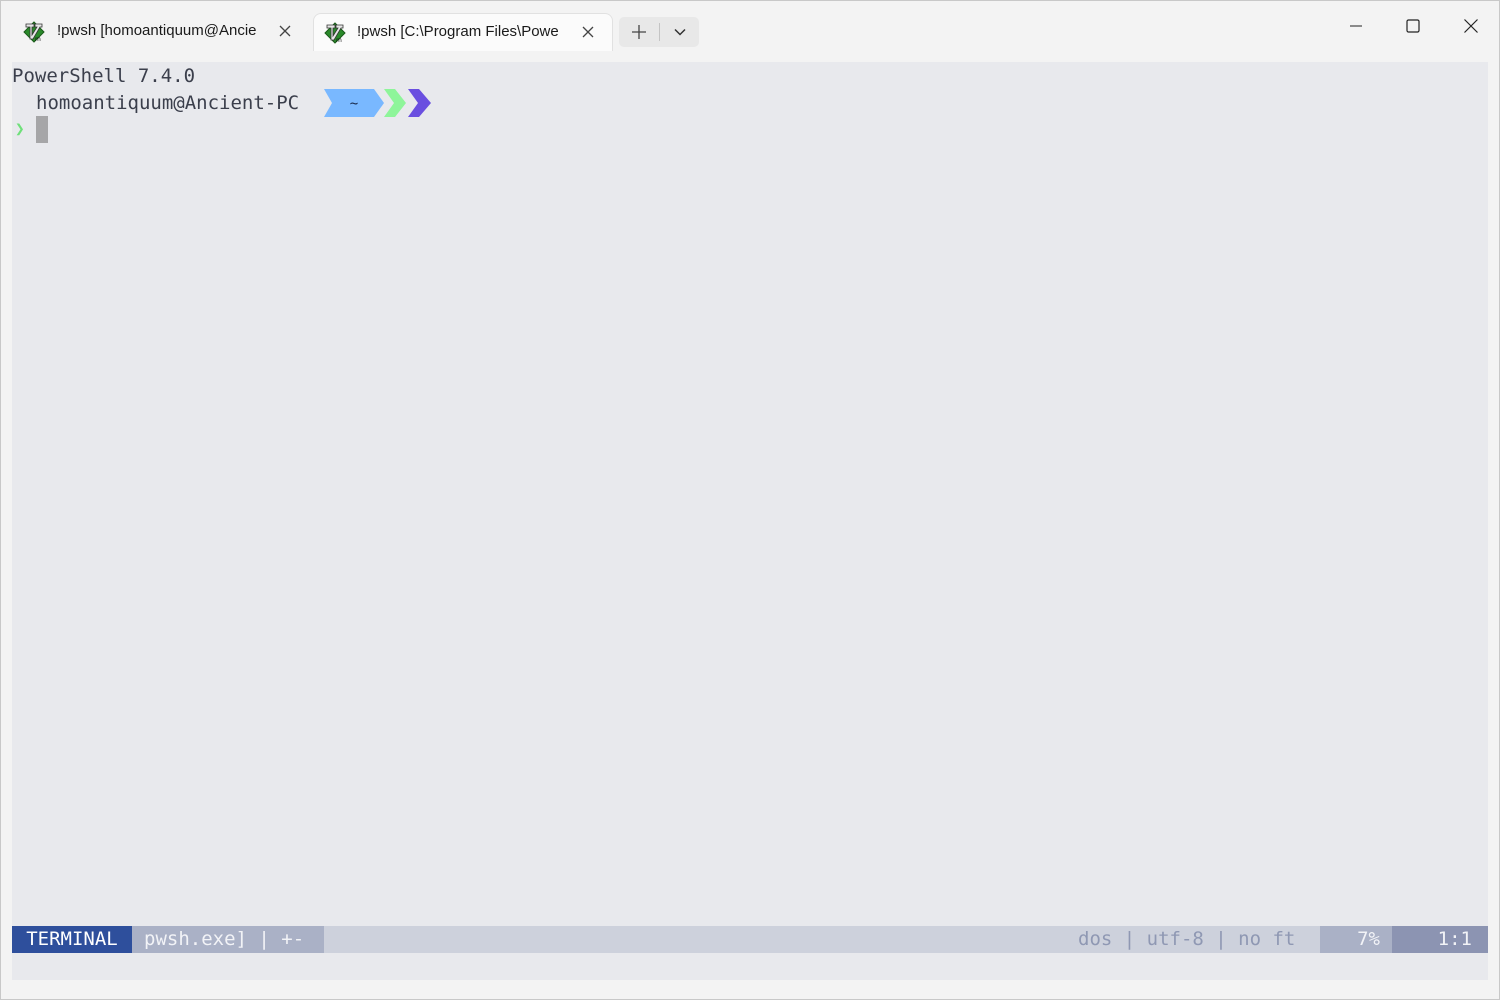 Image resolution: width=1500 pixels, height=1000 pixels. Describe the element at coordinates (1440, 939) in the screenshot. I see `cursor-position: 1:1` at that location.